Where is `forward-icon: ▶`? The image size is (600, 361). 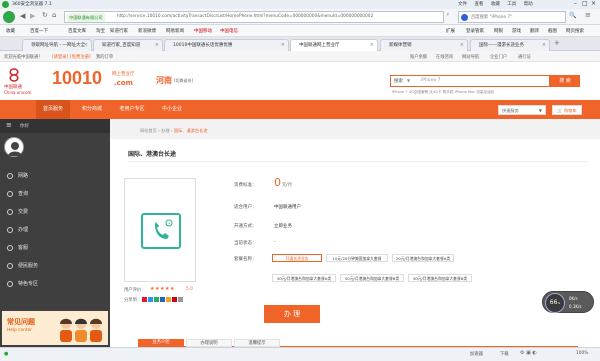 forward-icon: ▶ is located at coordinates (32, 16).